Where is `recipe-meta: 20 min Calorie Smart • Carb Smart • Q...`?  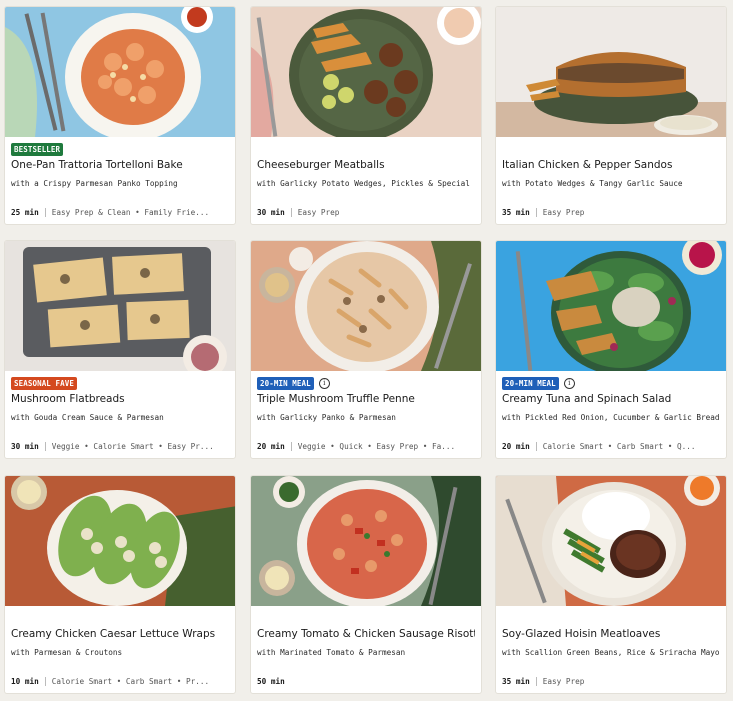 recipe-meta: 20 min Calorie Smart • Carb Smart • Q... is located at coordinates (611, 446).